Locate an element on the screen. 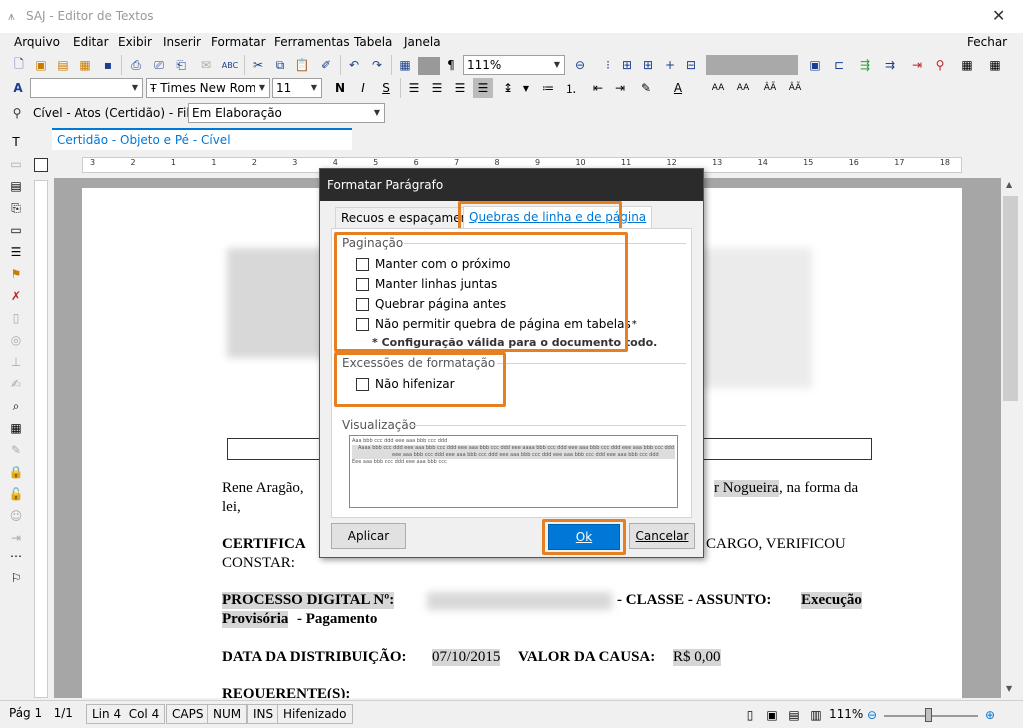 This screenshot has height=728, width=1023. export-icon: ⇥ is located at coordinates (917, 65).